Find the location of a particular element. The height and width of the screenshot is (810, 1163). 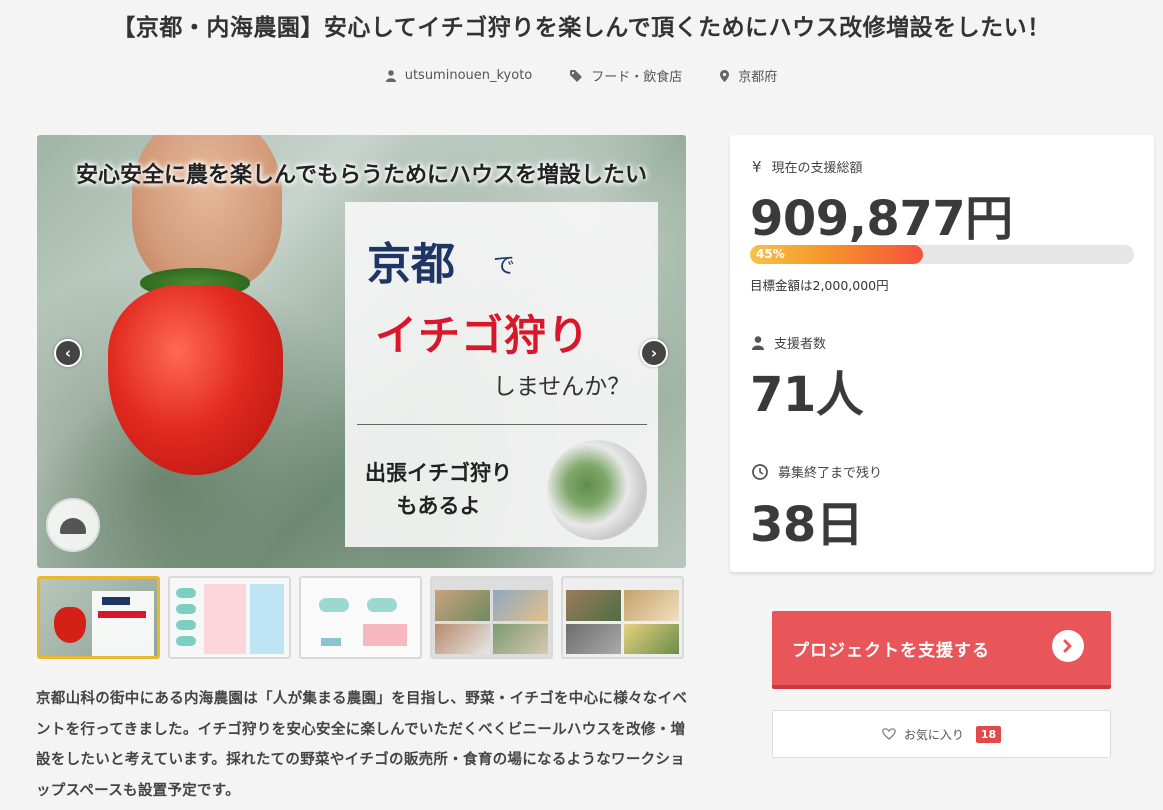

thumbnail-strip is located at coordinates (360, 617).